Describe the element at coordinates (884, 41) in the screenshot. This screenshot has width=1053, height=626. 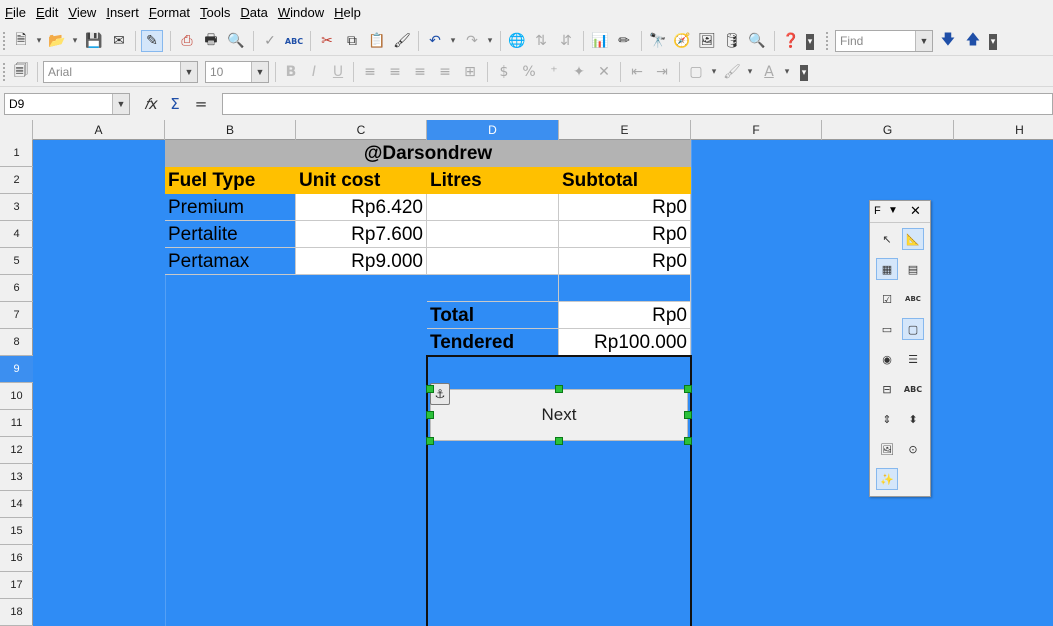
I see `find-input: Find ▼` at that location.